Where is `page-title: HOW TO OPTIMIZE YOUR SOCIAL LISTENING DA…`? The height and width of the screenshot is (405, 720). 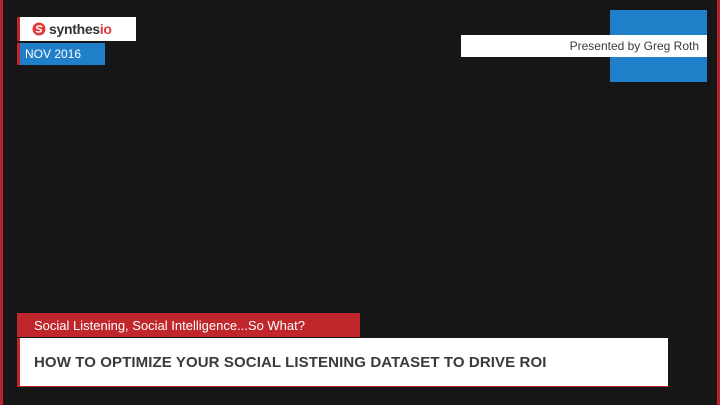
page-title: HOW TO OPTIMIZE YOUR SOCIAL LISTENING DA… is located at coordinates (290, 362).